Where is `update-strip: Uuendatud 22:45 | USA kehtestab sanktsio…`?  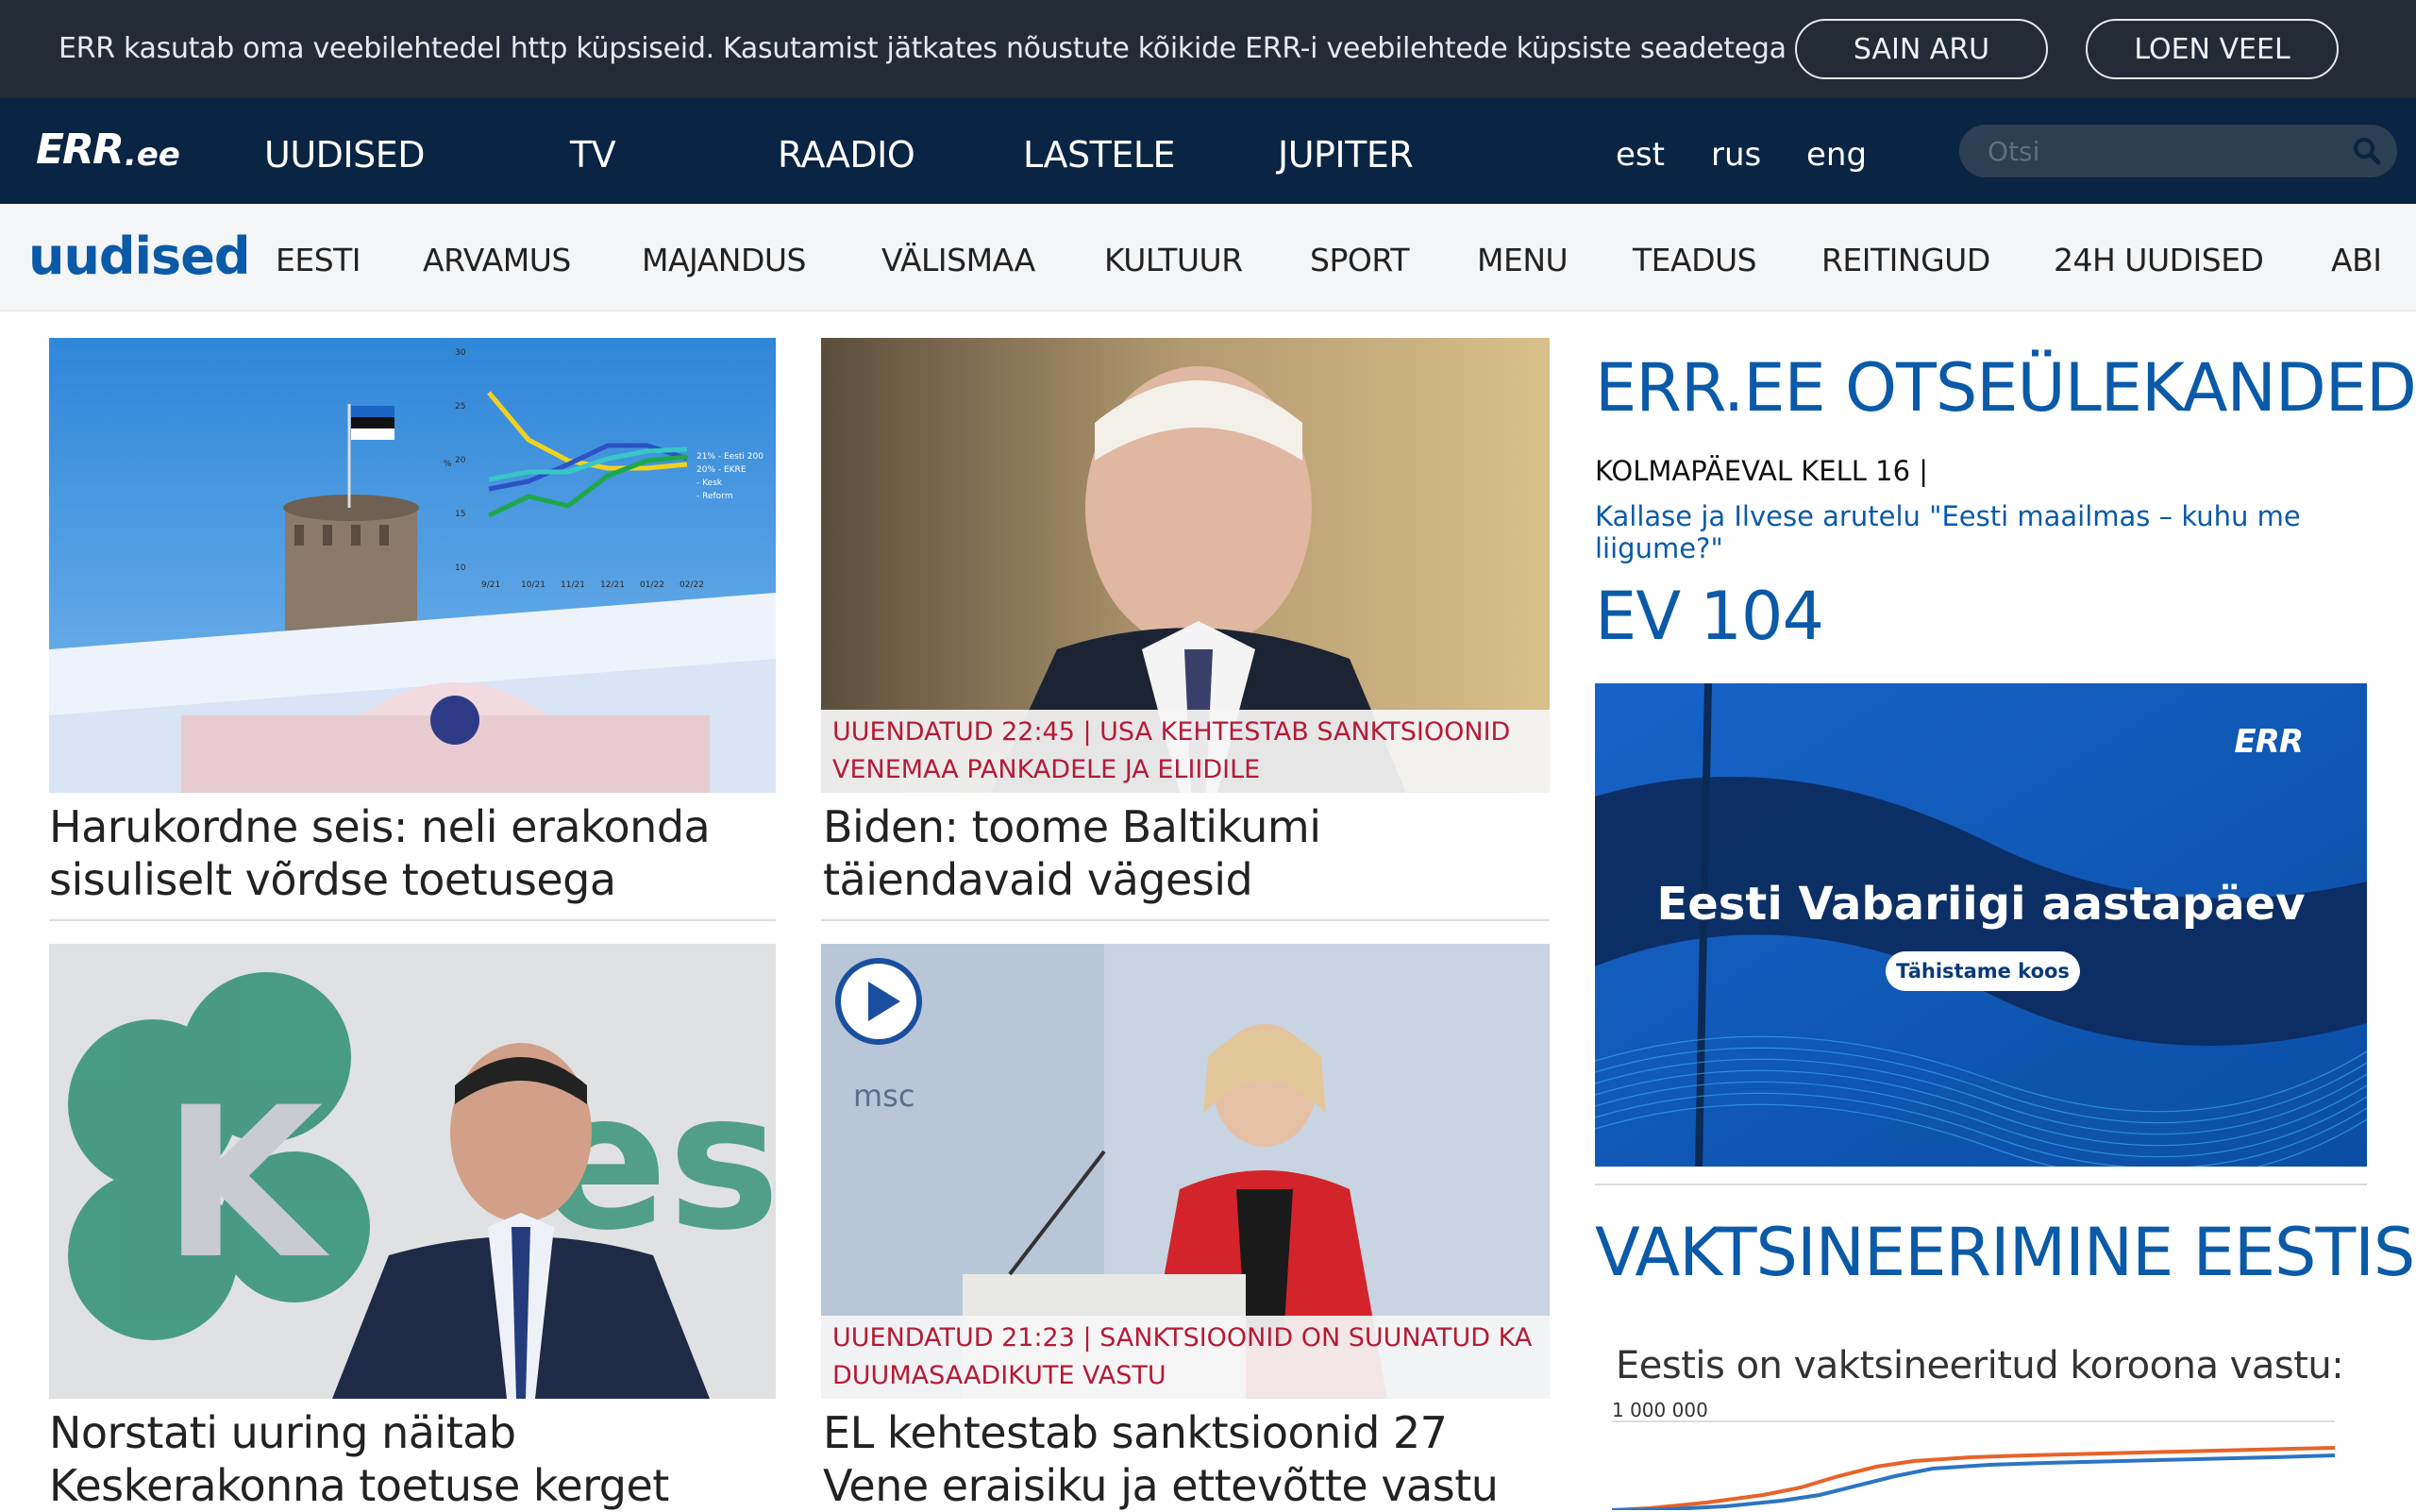 update-strip: Uuendatud 22:45 | USA kehtestab sanktsio… is located at coordinates (1185, 751).